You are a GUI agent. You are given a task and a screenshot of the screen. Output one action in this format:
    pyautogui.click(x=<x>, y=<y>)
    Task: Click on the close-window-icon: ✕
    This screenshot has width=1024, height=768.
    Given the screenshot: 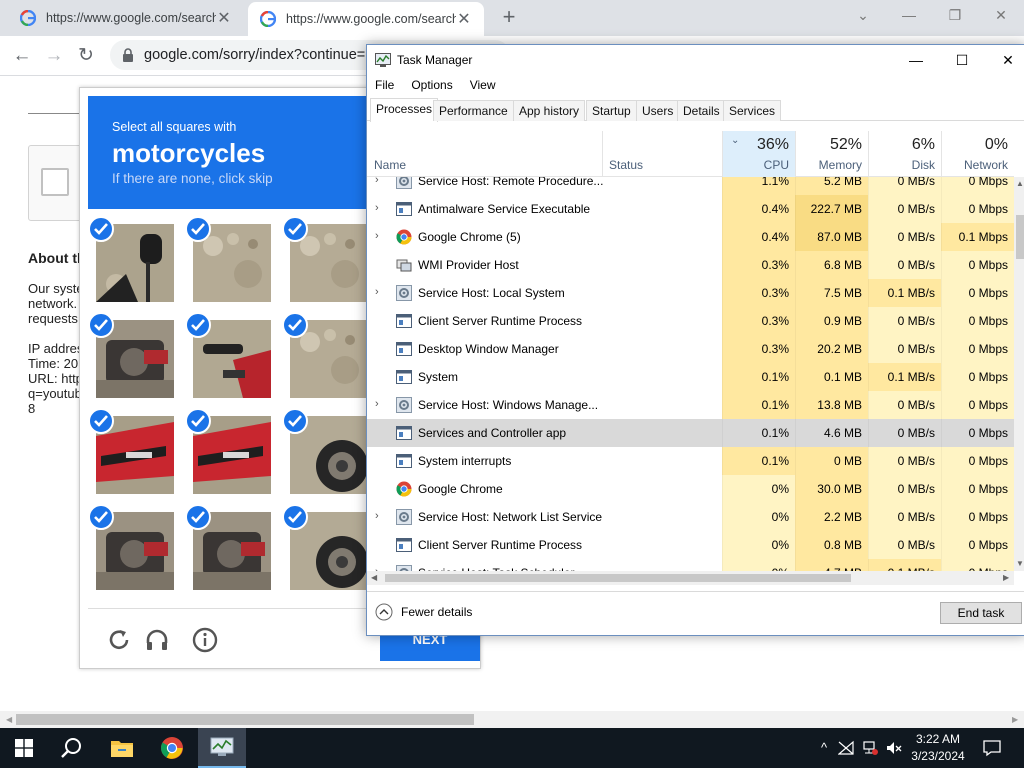 What is the action you would take?
    pyautogui.click(x=1001, y=15)
    